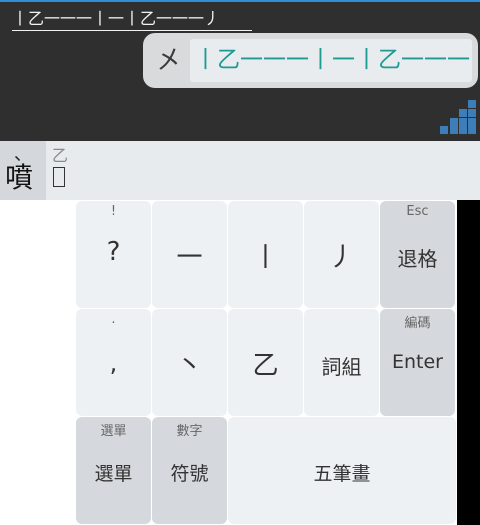  I want to click on key-label: 乙, so click(265, 366).